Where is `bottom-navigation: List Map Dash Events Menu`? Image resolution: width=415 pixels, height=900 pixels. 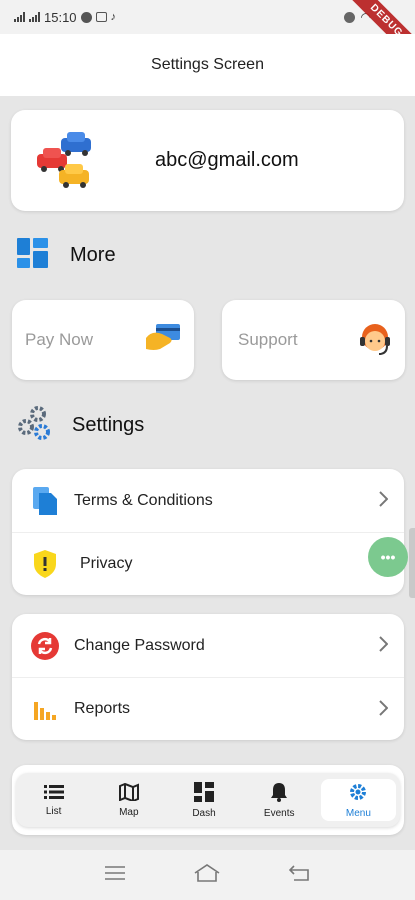 bottom-navigation: List Map Dash Events Menu is located at coordinates (208, 800).